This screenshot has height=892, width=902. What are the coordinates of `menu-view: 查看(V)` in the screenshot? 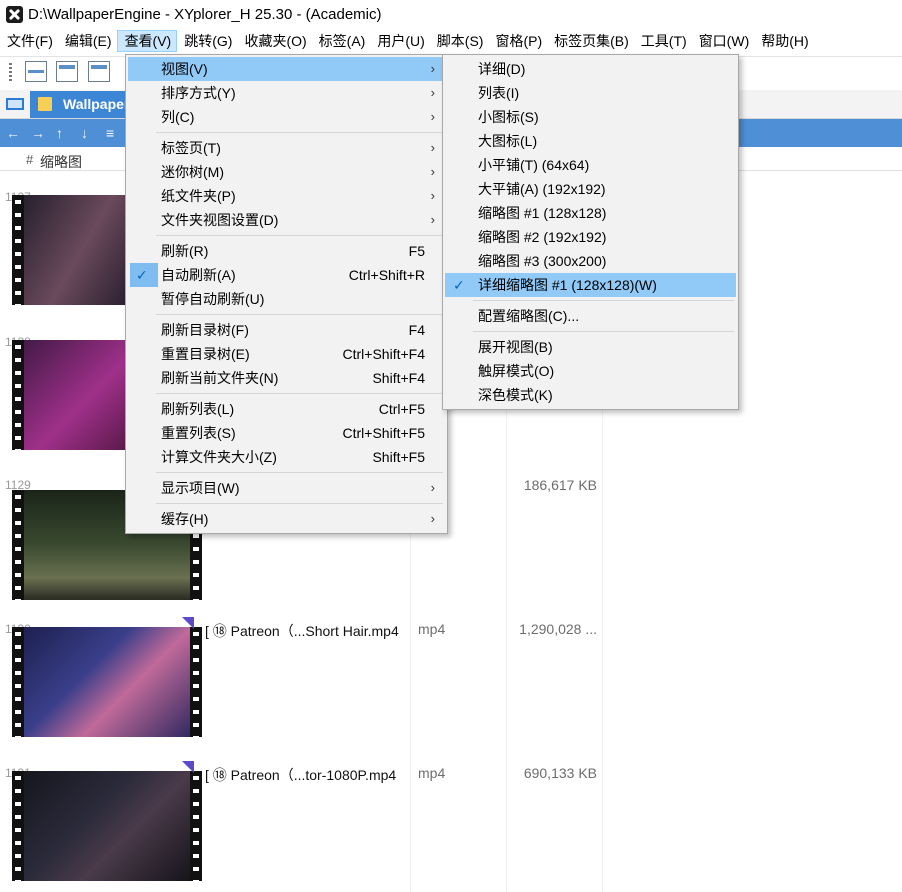 It's located at (147, 41).